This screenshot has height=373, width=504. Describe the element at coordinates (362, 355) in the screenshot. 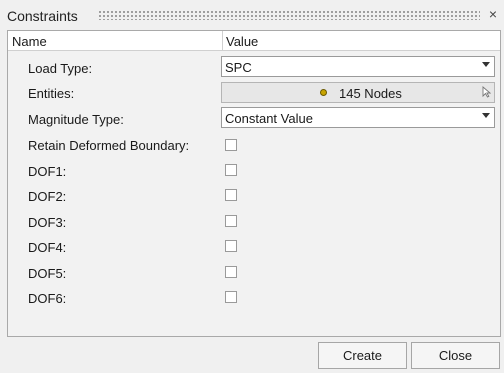

I see `create-button: Create` at that location.